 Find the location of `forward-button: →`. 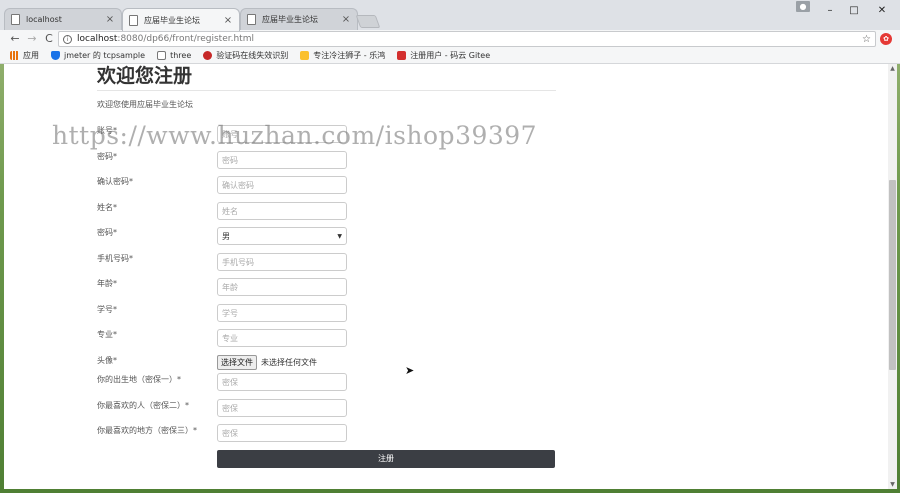

forward-button: → is located at coordinates (32, 39).